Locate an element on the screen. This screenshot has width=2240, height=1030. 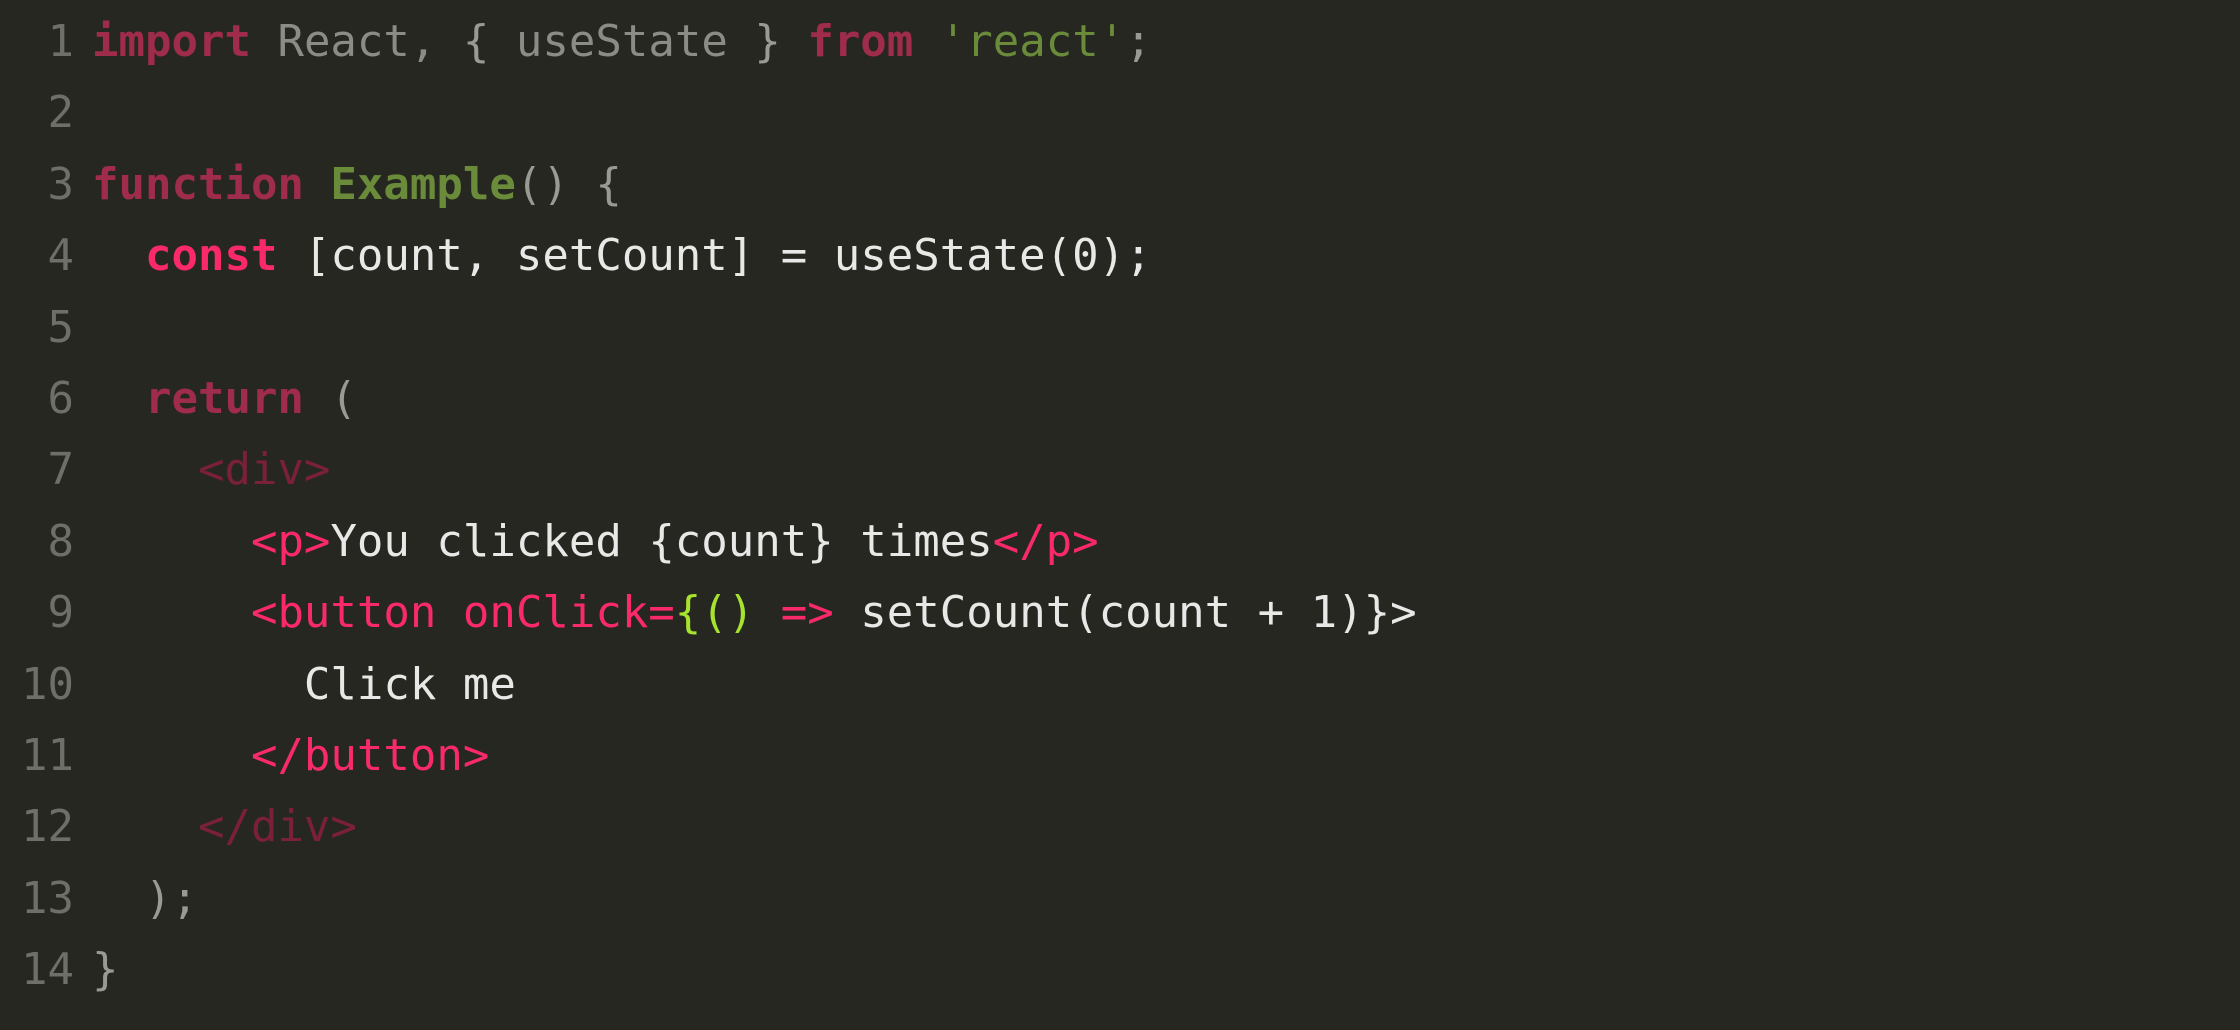
code-token: () is located at coordinates (542, 184).